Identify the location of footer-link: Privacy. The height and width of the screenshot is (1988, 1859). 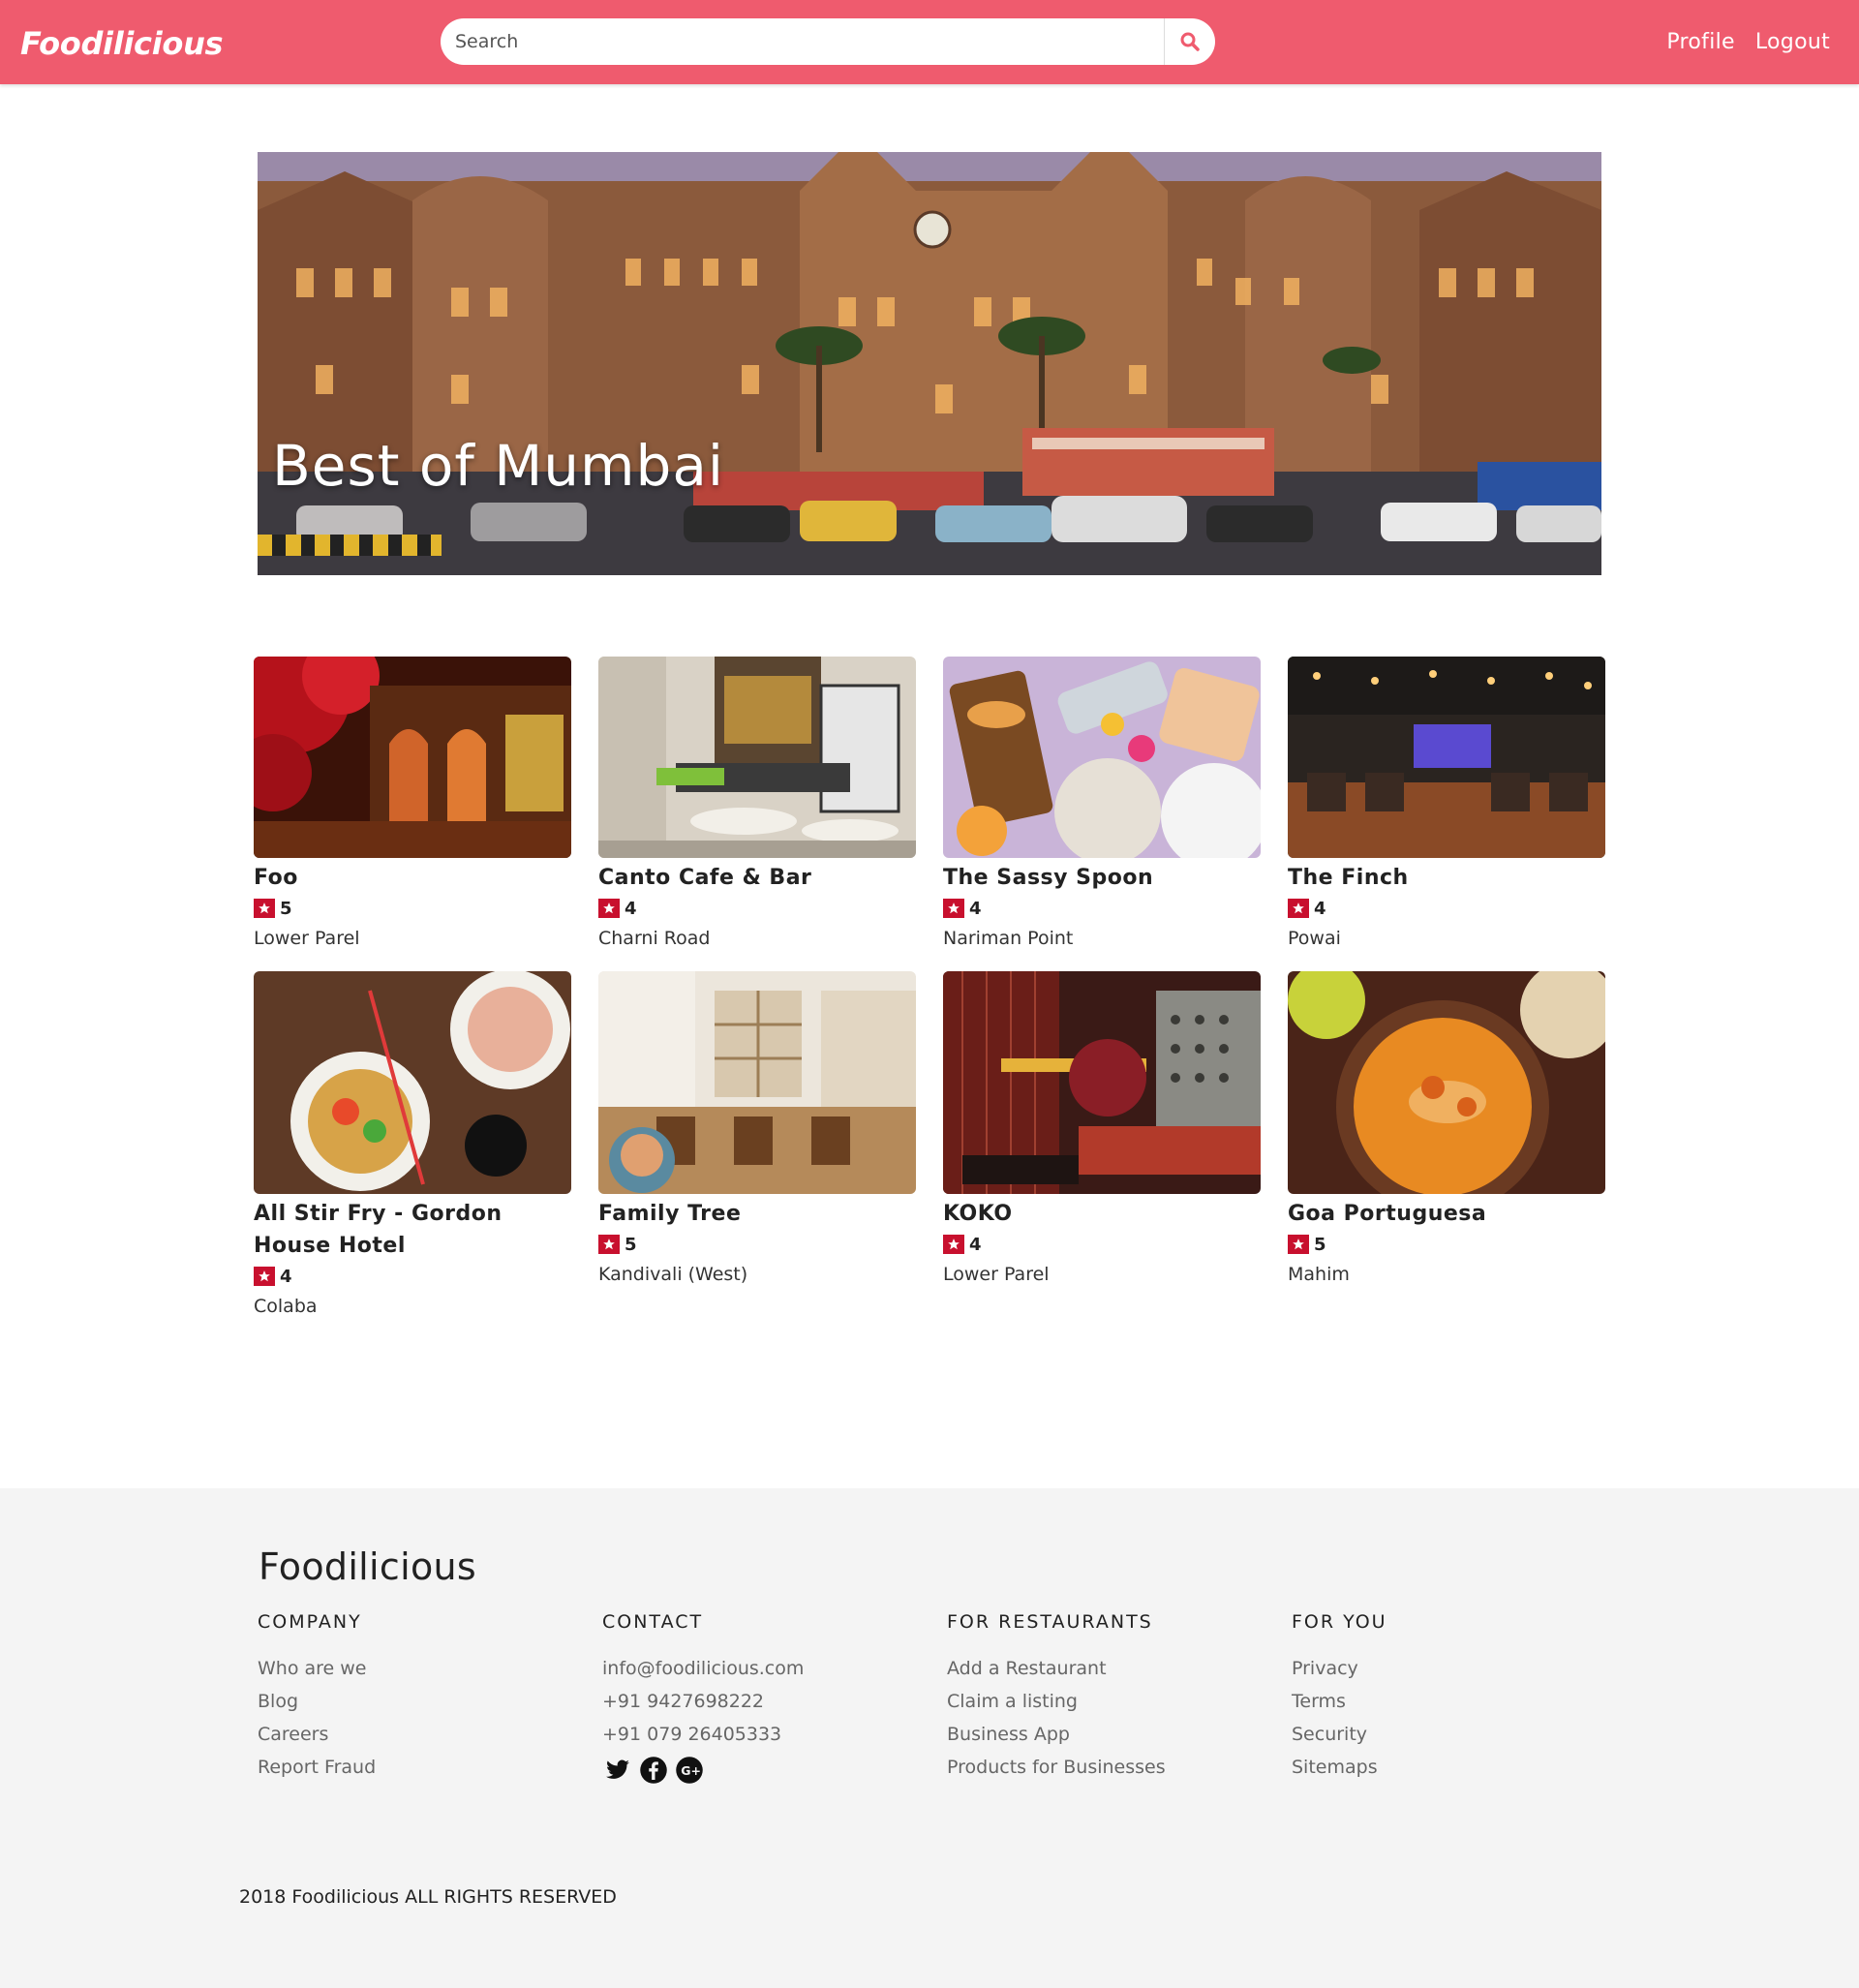
(1446, 1668).